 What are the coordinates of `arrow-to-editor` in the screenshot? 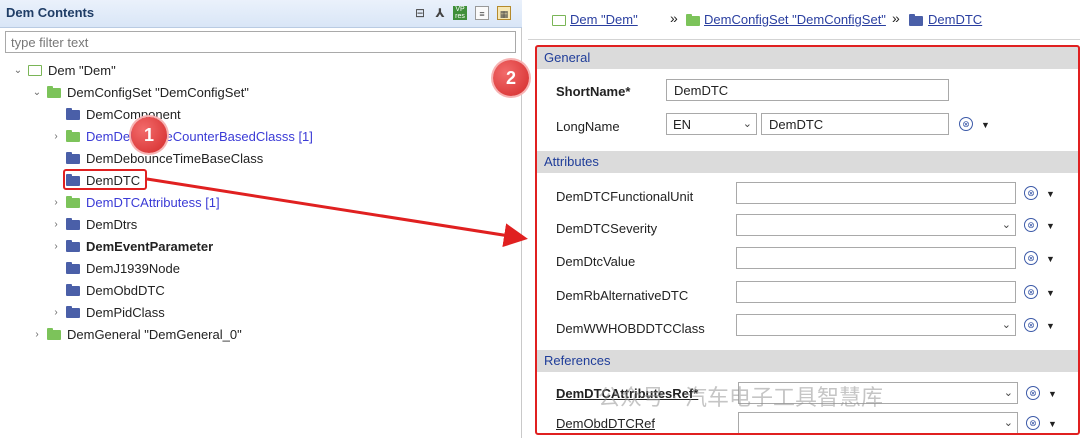 It's located at (337, 212).